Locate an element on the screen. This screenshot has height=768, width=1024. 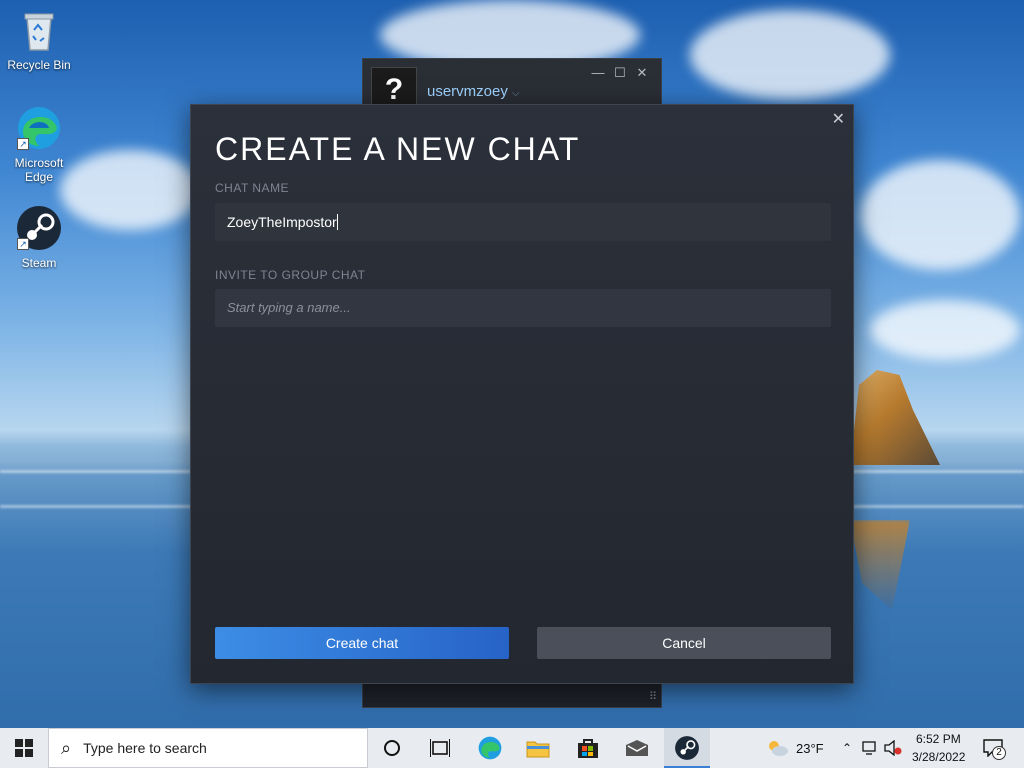
weather-widget is located at coordinates (777, 748).